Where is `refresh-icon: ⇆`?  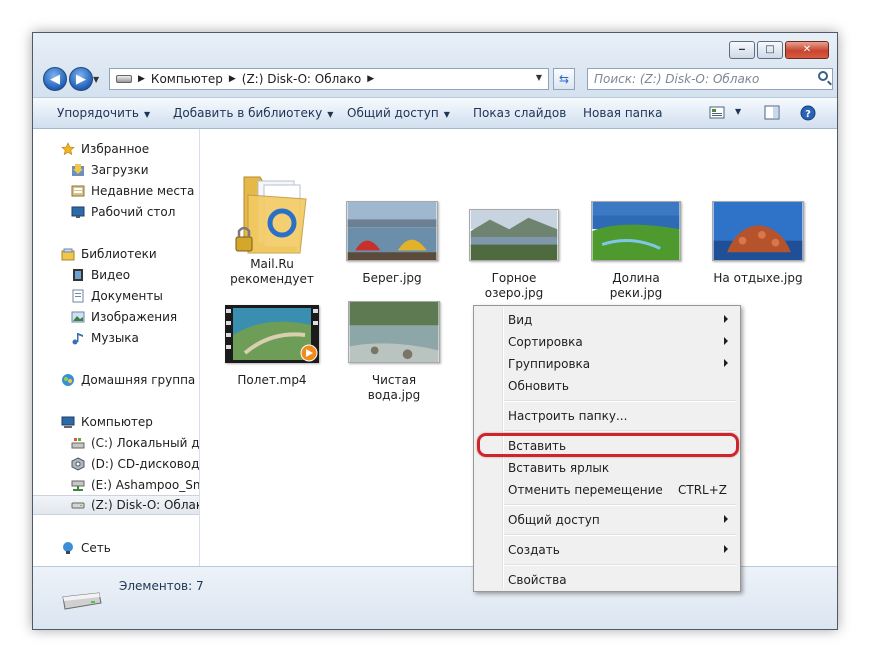 refresh-icon: ⇆ is located at coordinates (564, 79).